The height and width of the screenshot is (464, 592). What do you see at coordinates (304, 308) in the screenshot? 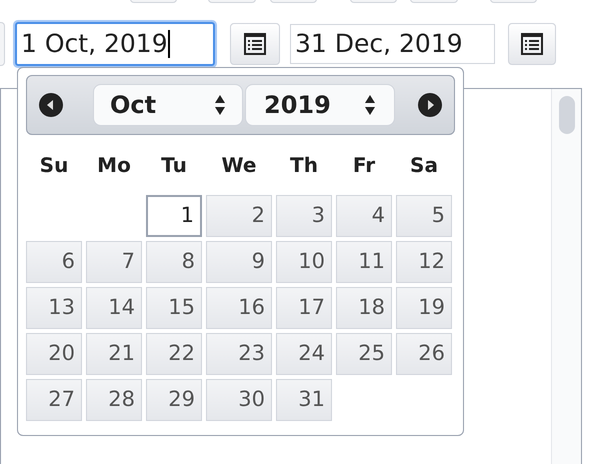
I see `day-button: 17` at bounding box center [304, 308].